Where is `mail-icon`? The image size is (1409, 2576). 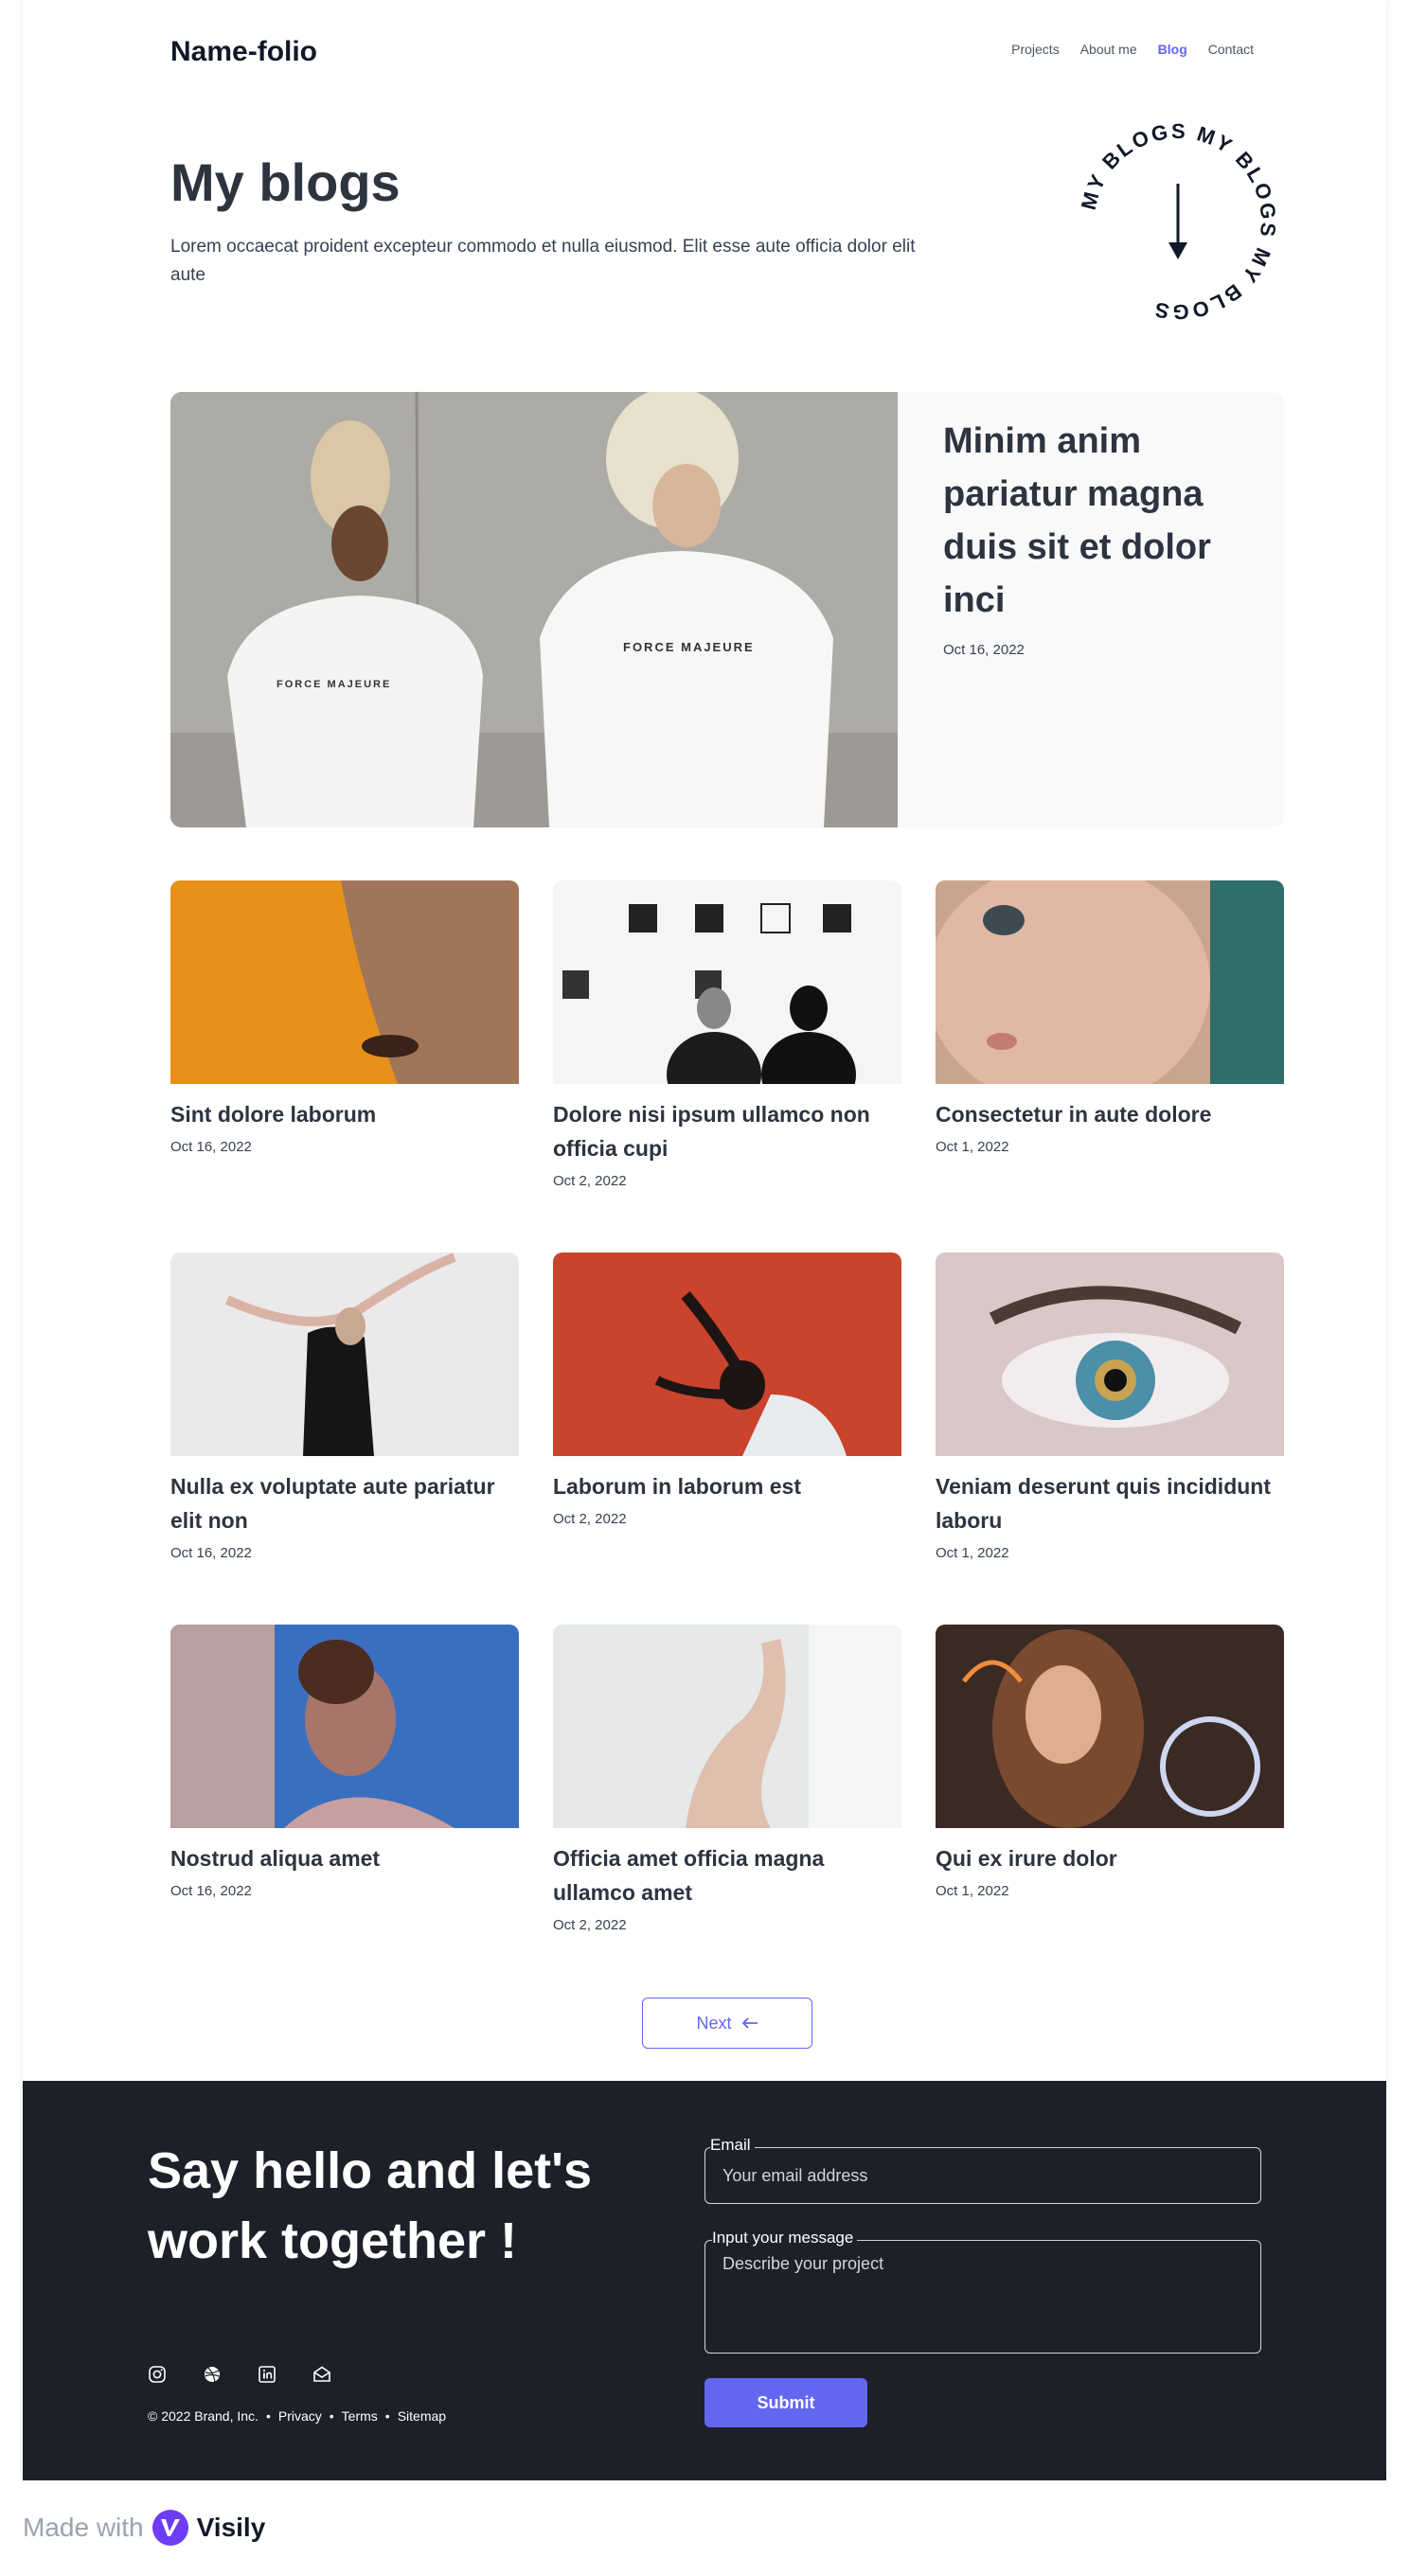
mail-icon is located at coordinates (321, 2375).